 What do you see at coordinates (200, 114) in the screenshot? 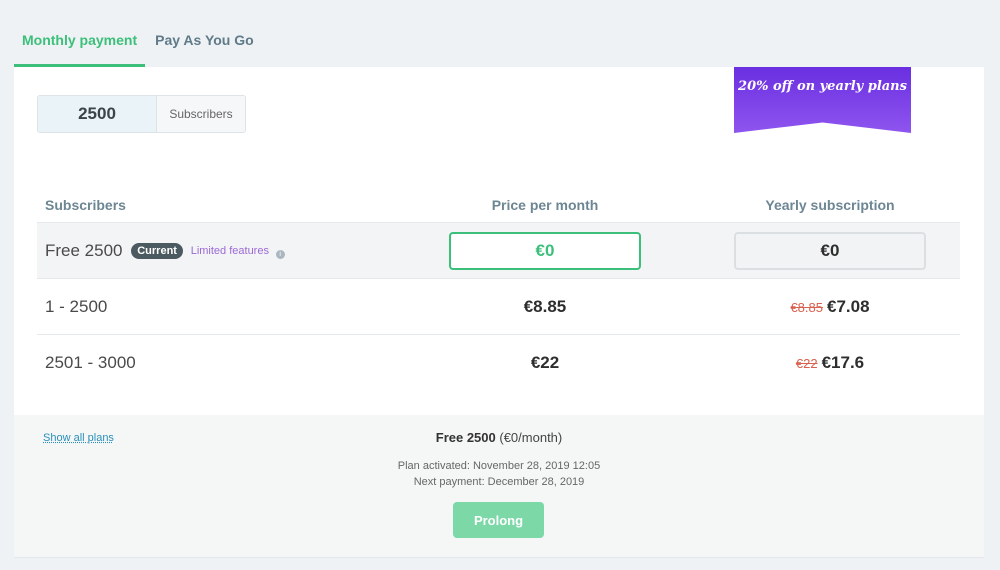
I see `subscribers-addon: Subscribers` at bounding box center [200, 114].